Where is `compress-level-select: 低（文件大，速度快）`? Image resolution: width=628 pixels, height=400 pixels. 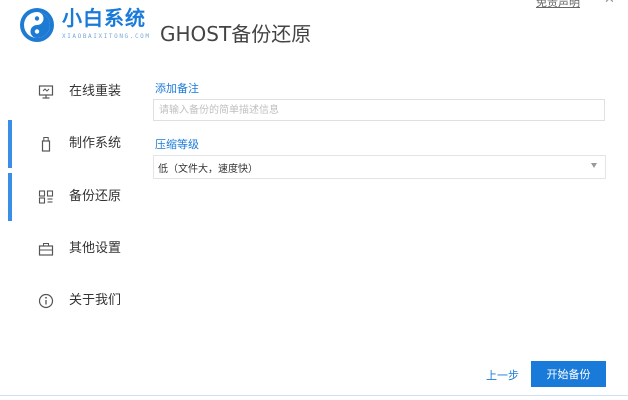
compress-level-select: 低（文件大，速度快） is located at coordinates (379, 167).